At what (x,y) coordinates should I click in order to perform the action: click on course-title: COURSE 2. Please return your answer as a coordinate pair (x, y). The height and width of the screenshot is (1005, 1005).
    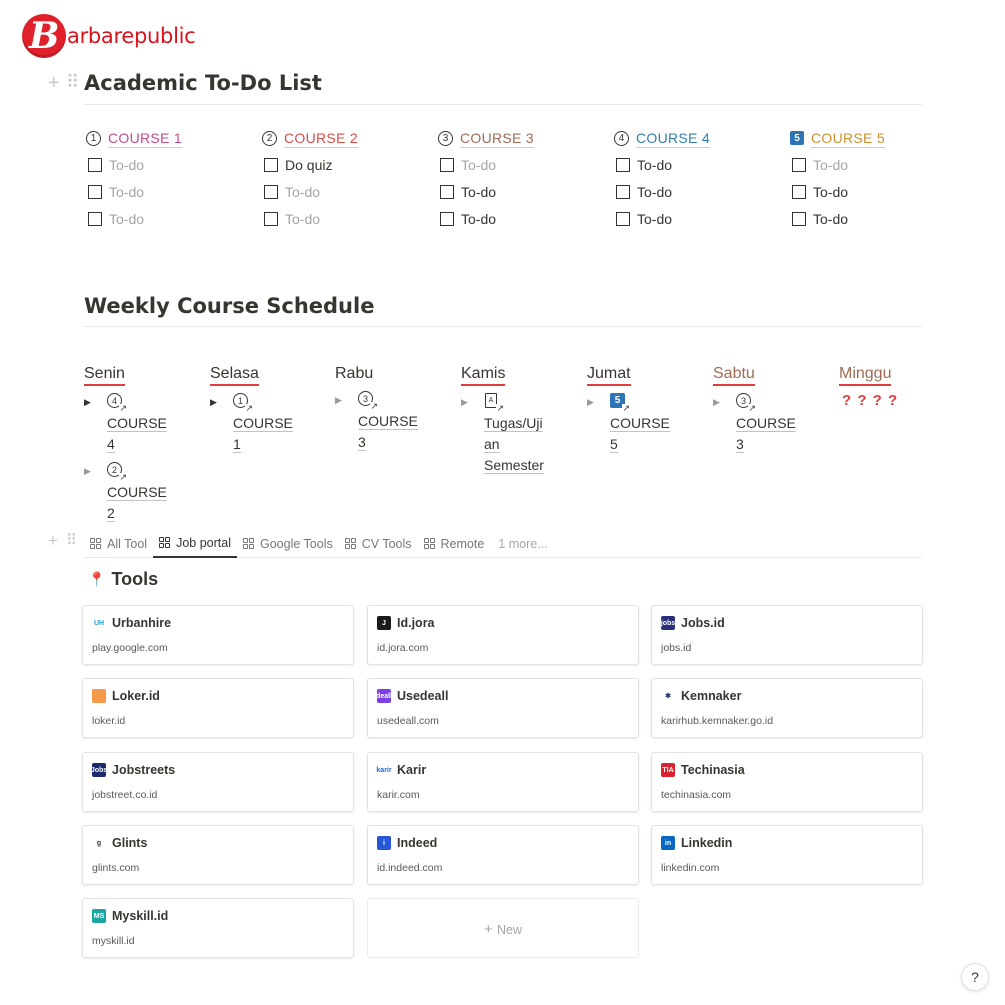
    Looking at the image, I should click on (321, 138).